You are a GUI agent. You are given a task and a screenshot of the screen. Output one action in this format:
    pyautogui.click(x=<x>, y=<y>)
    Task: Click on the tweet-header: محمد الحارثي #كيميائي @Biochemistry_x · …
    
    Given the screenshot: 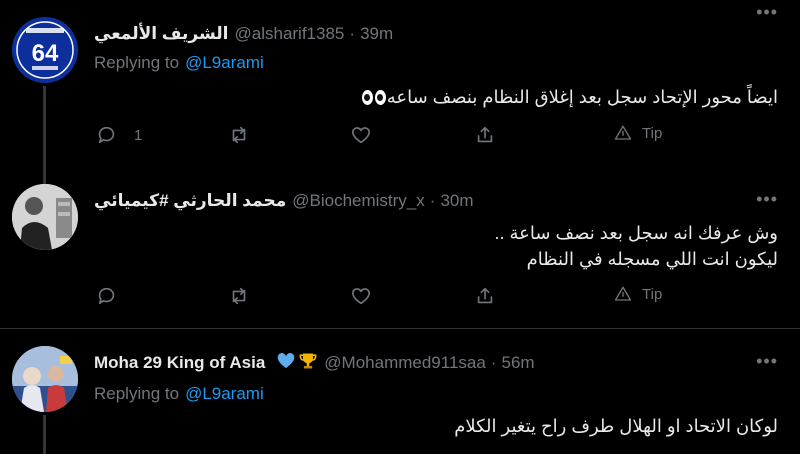 What is the action you would take?
    pyautogui.click(x=284, y=201)
    